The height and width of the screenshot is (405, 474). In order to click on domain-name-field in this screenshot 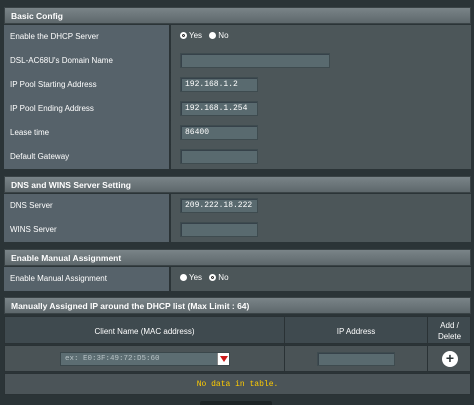, I will do `click(321, 61)`.